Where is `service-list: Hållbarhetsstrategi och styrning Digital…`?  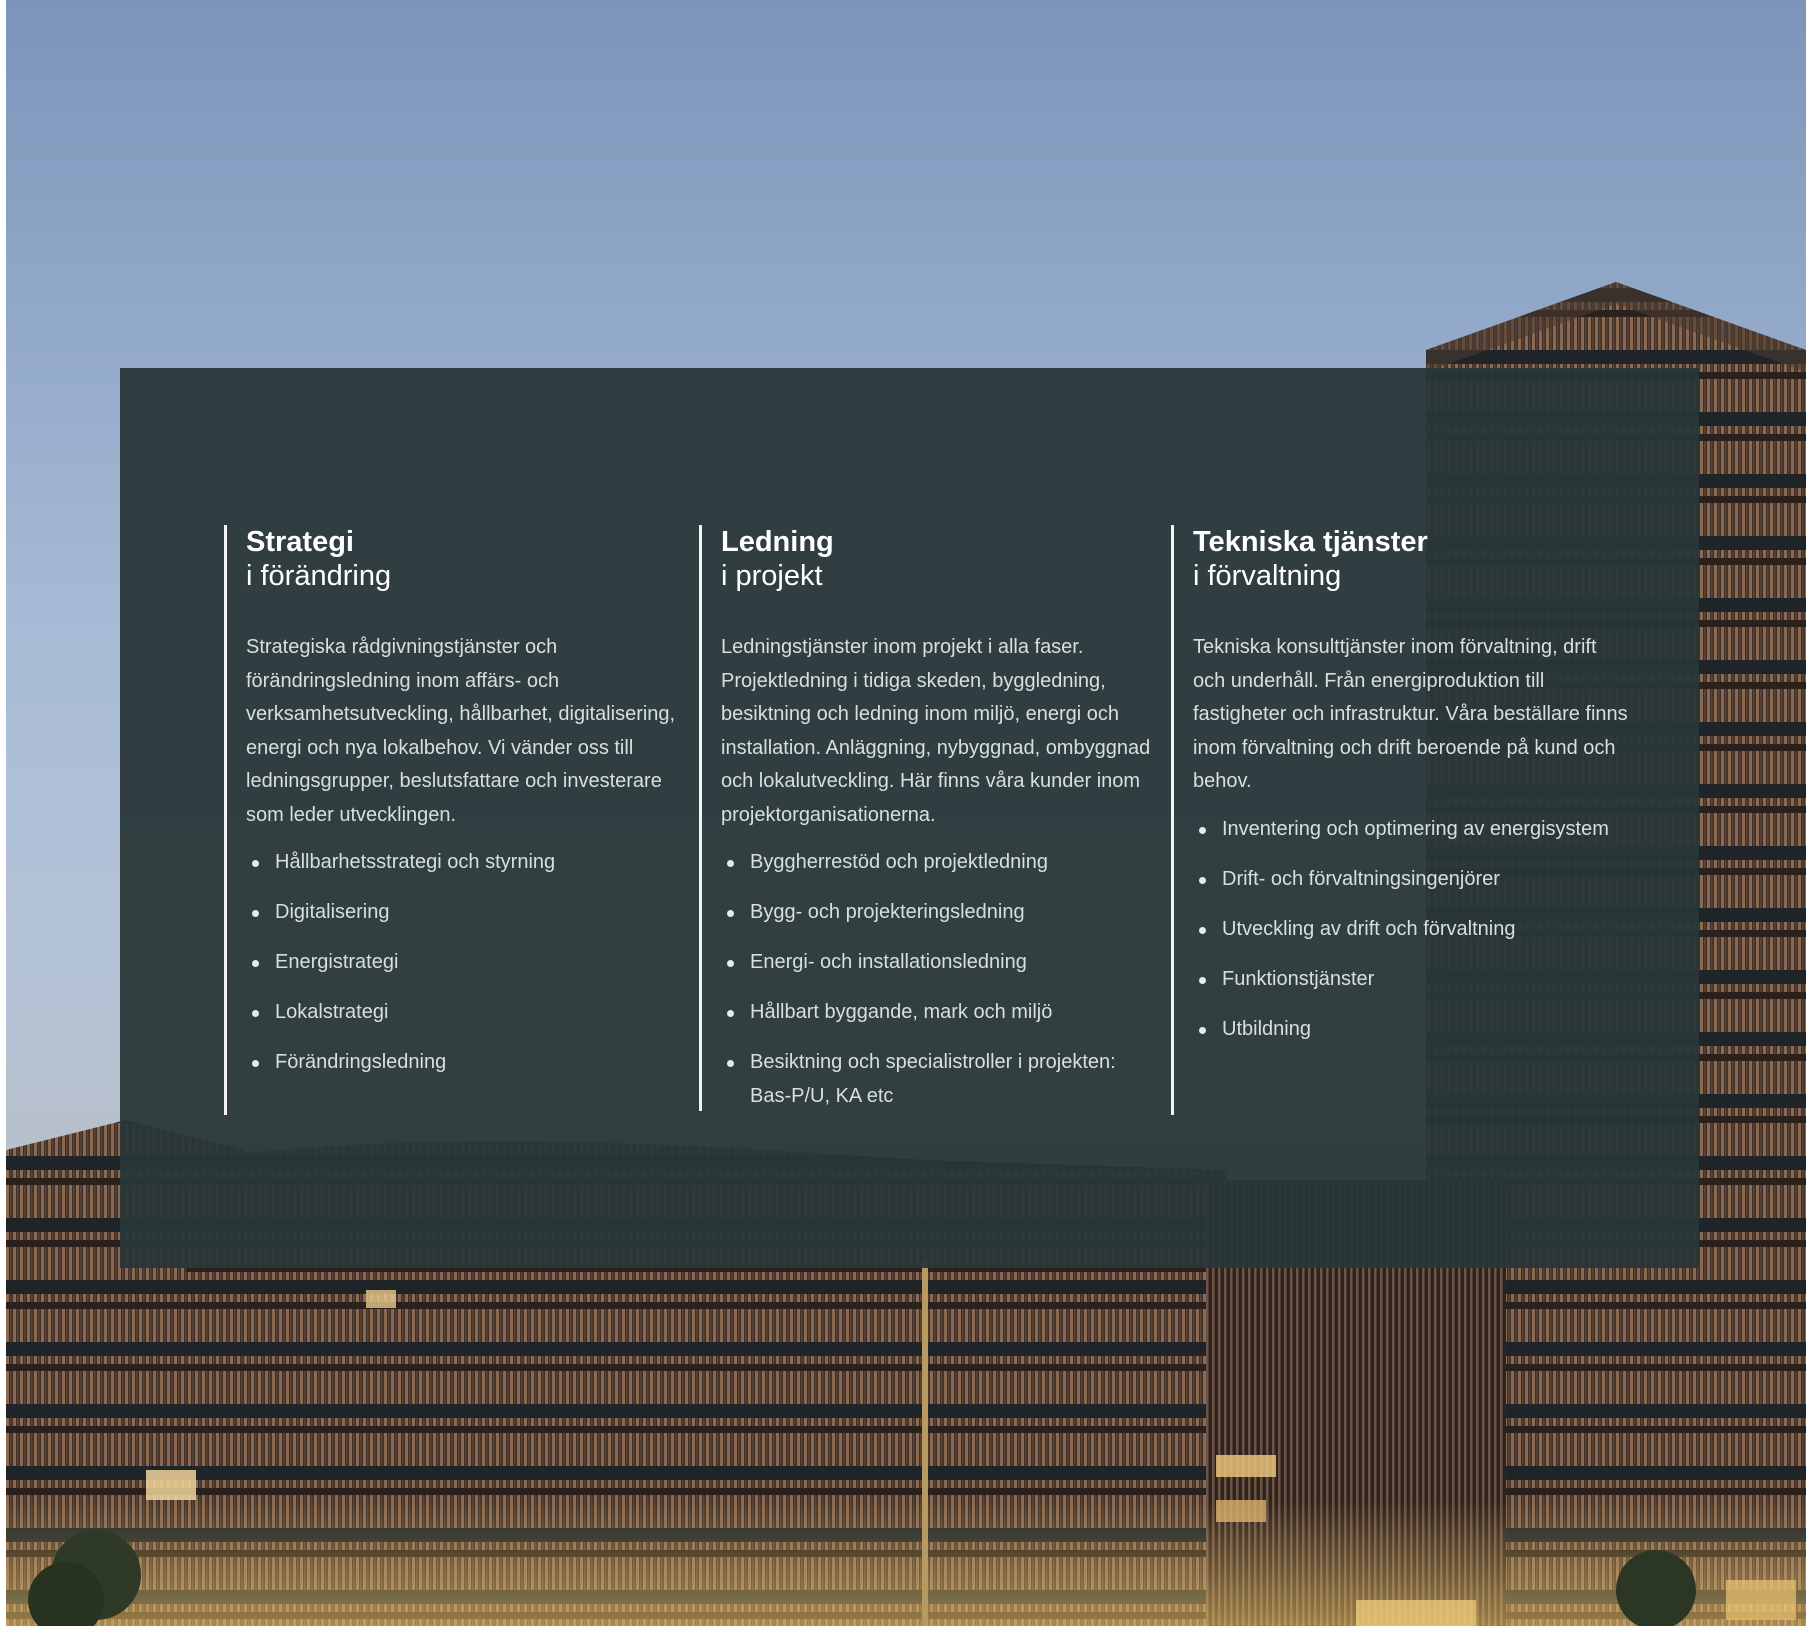
service-list: Hållbarhetsstrategi och styrning Digital… is located at coordinates (466, 963).